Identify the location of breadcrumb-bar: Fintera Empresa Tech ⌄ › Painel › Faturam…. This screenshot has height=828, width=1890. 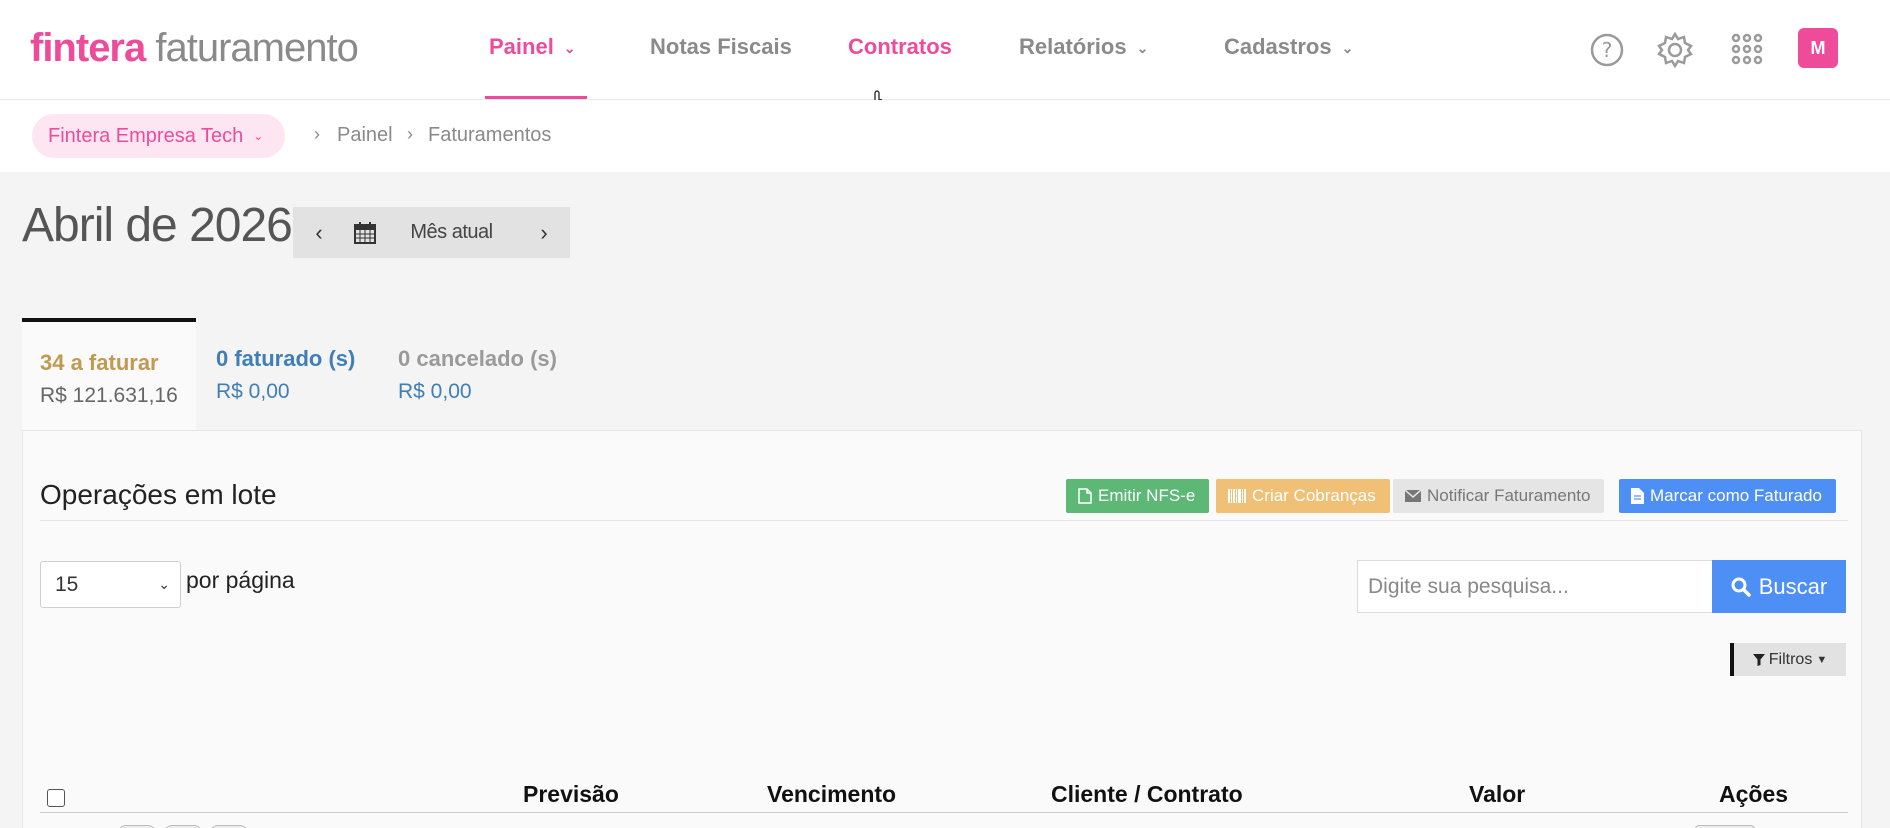
(945, 136).